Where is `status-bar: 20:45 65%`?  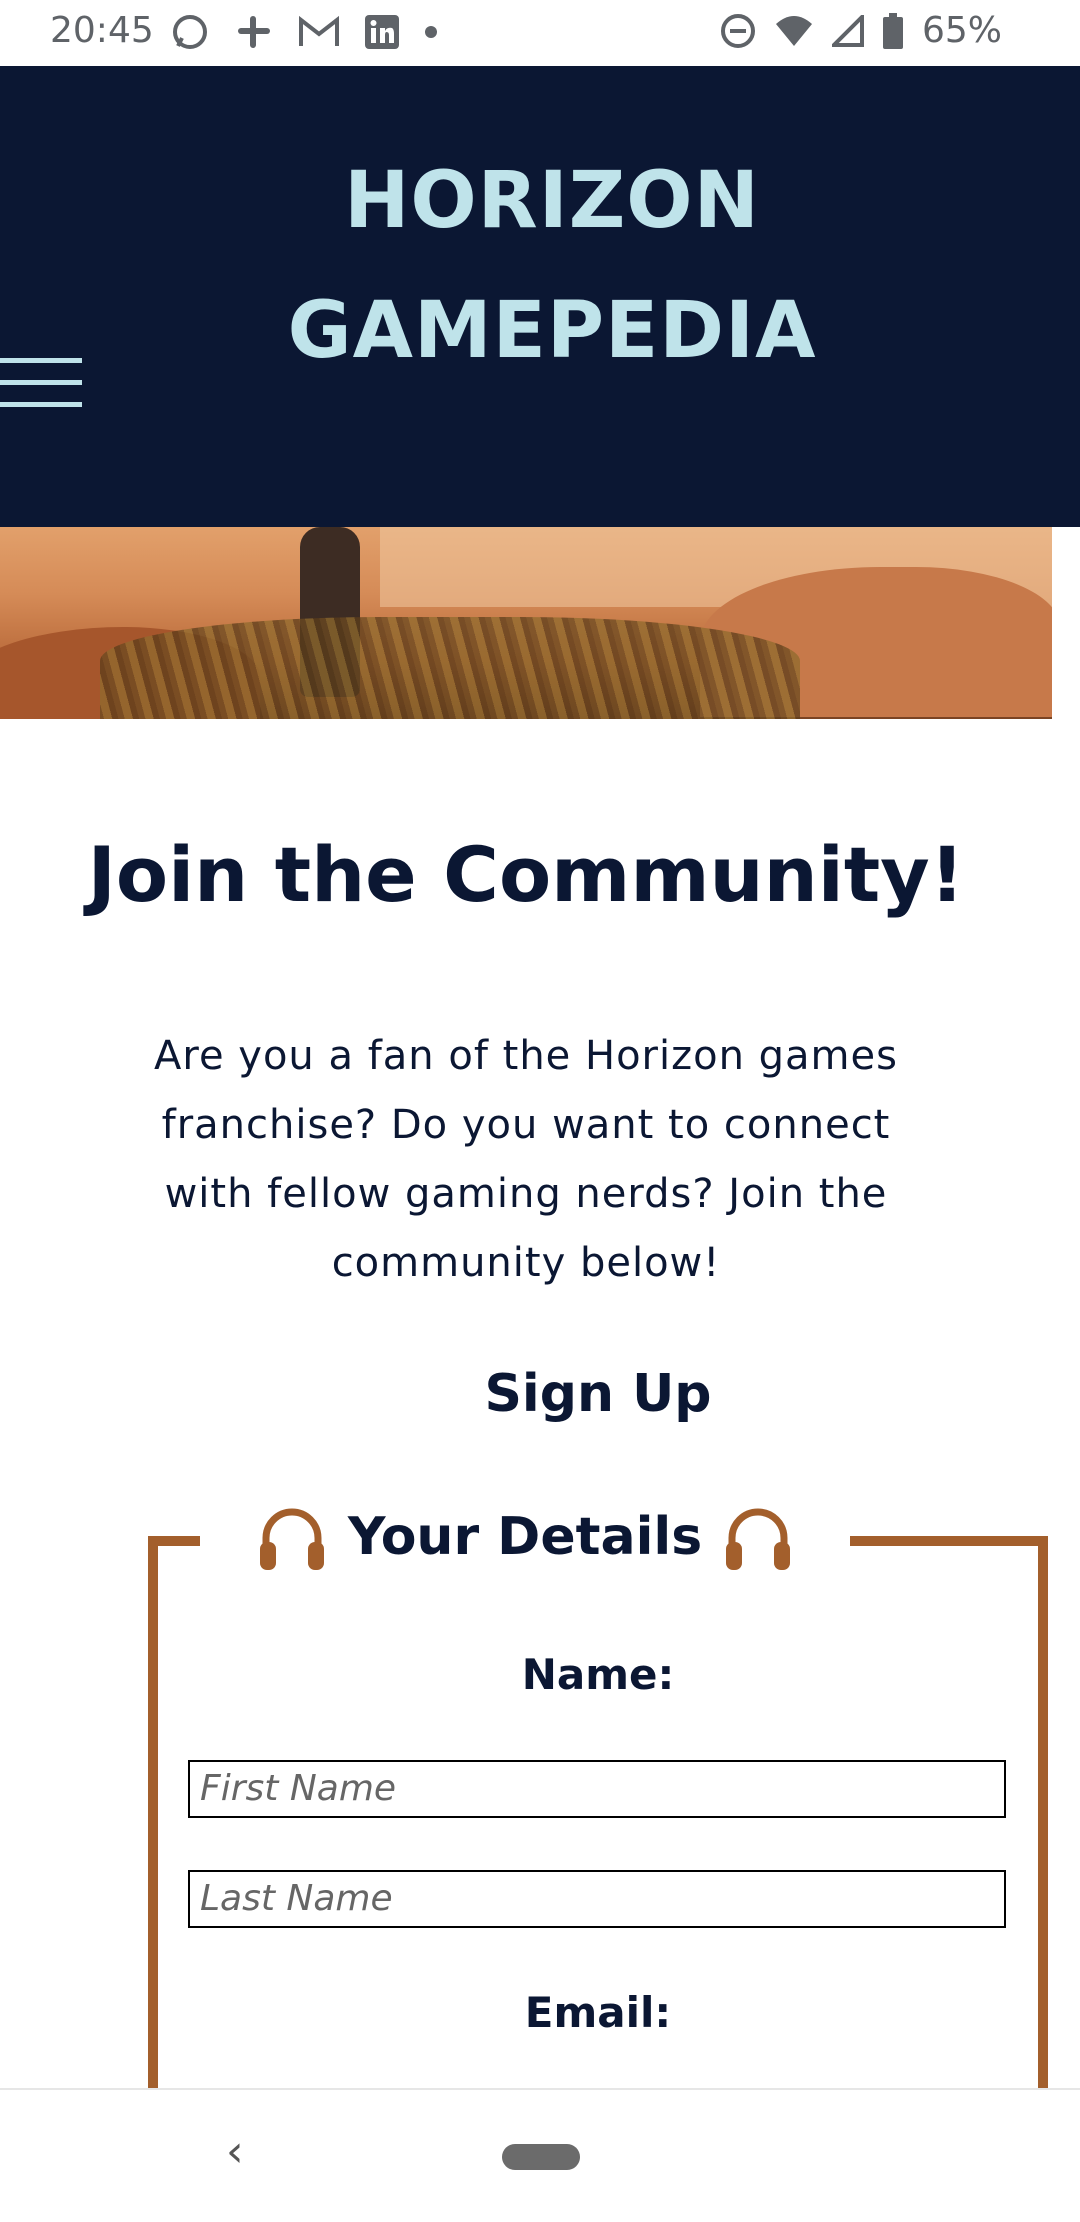 status-bar: 20:45 65% is located at coordinates (540, 33).